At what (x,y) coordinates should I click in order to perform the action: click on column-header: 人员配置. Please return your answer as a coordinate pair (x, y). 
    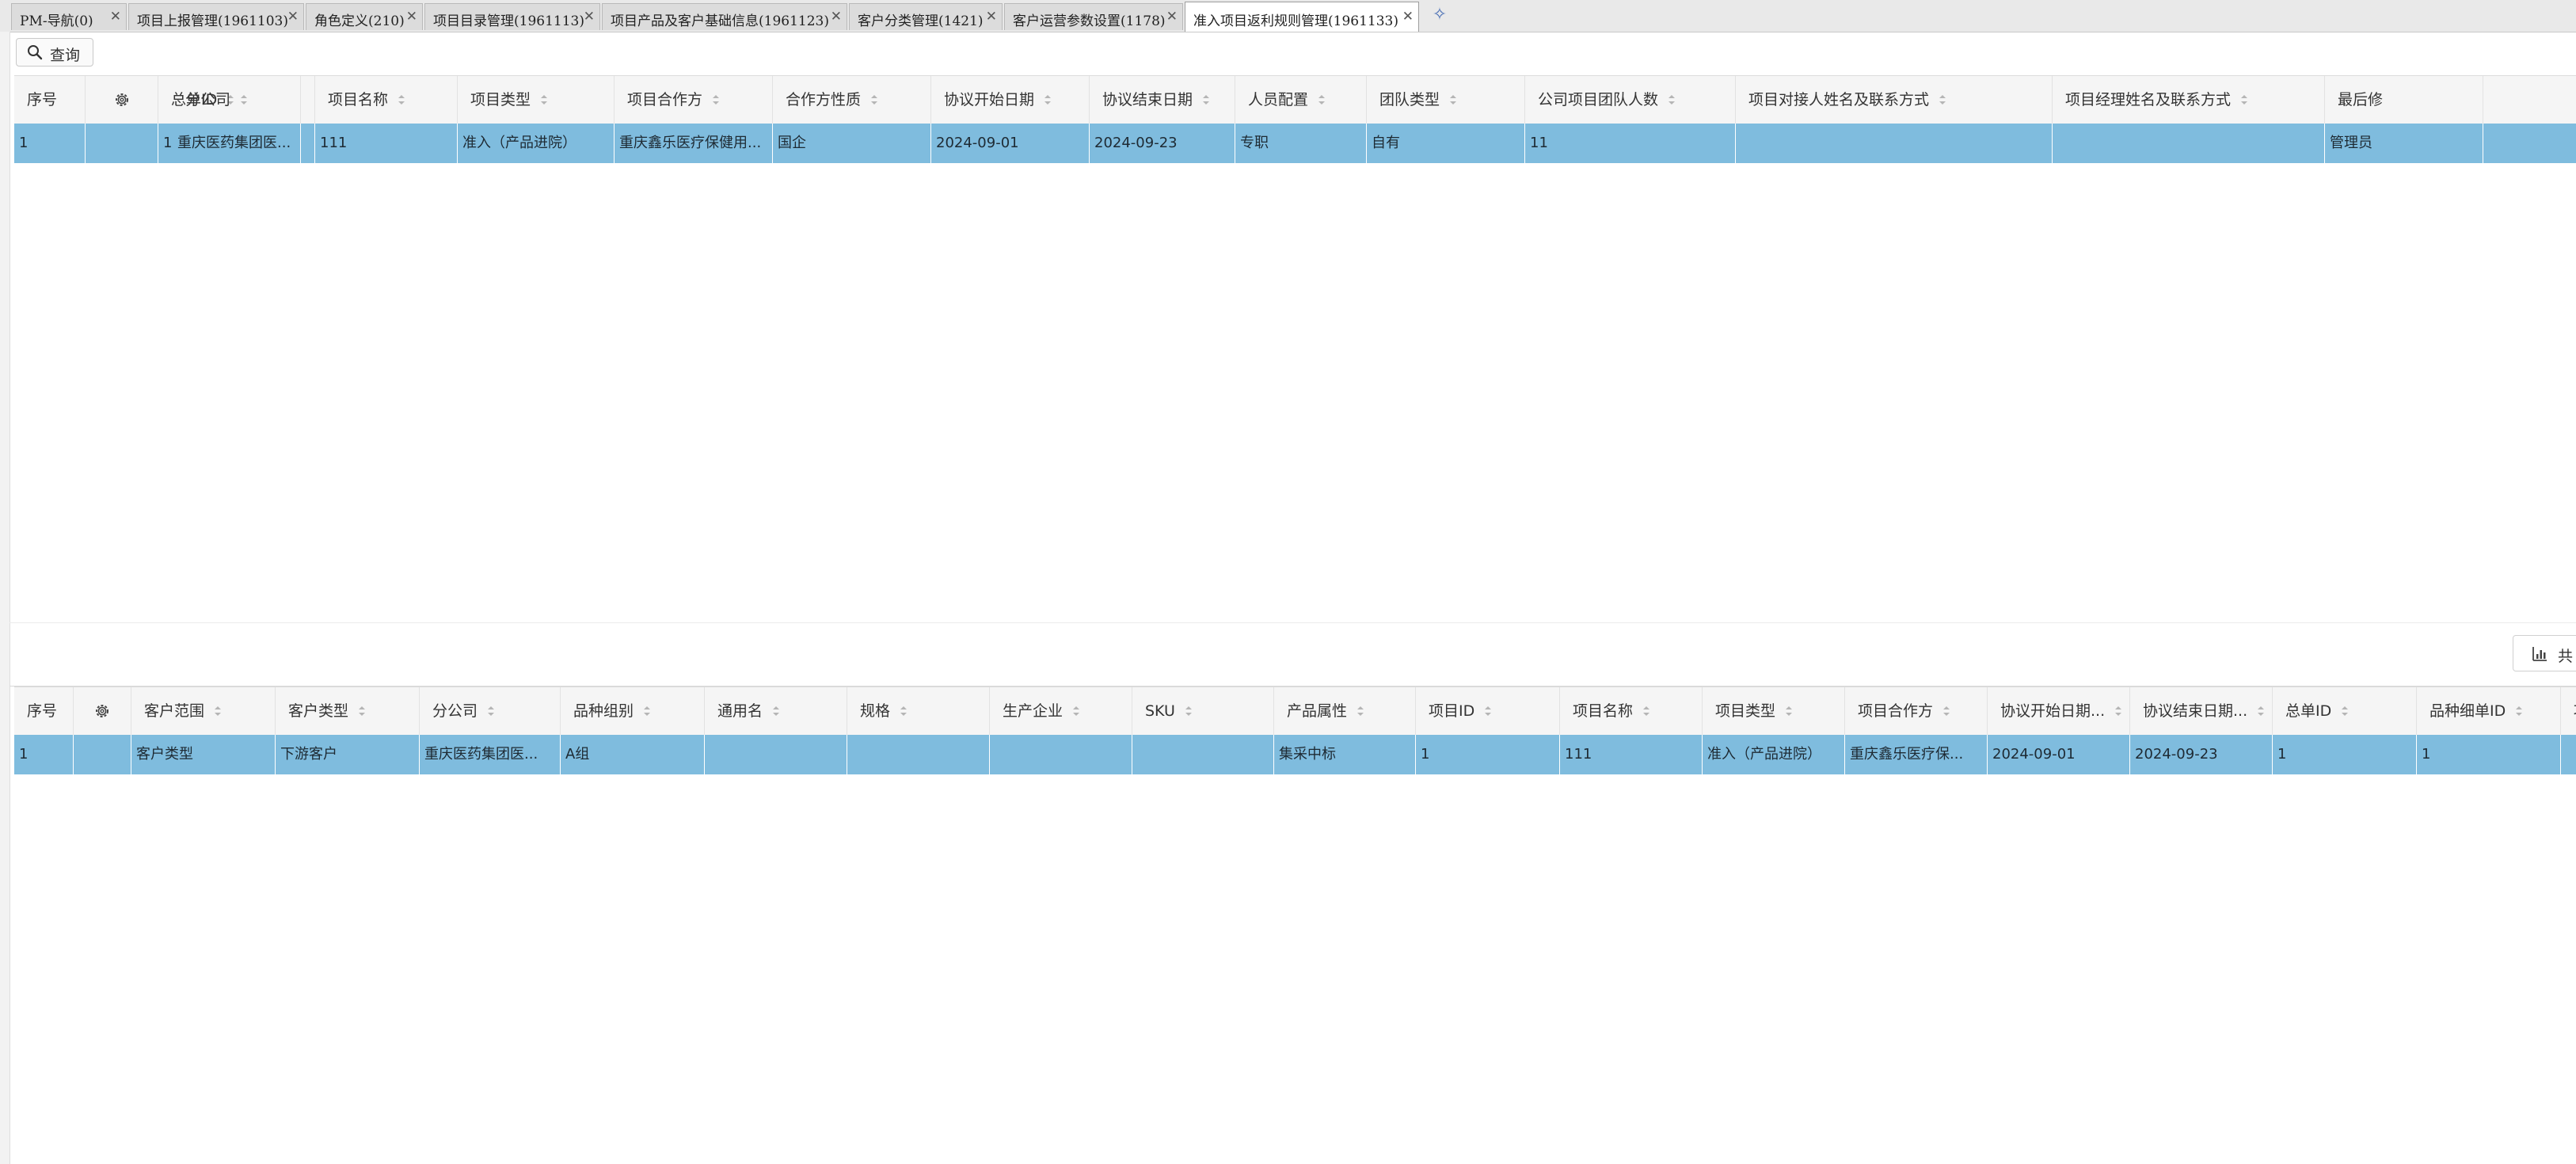
    Looking at the image, I should click on (1301, 100).